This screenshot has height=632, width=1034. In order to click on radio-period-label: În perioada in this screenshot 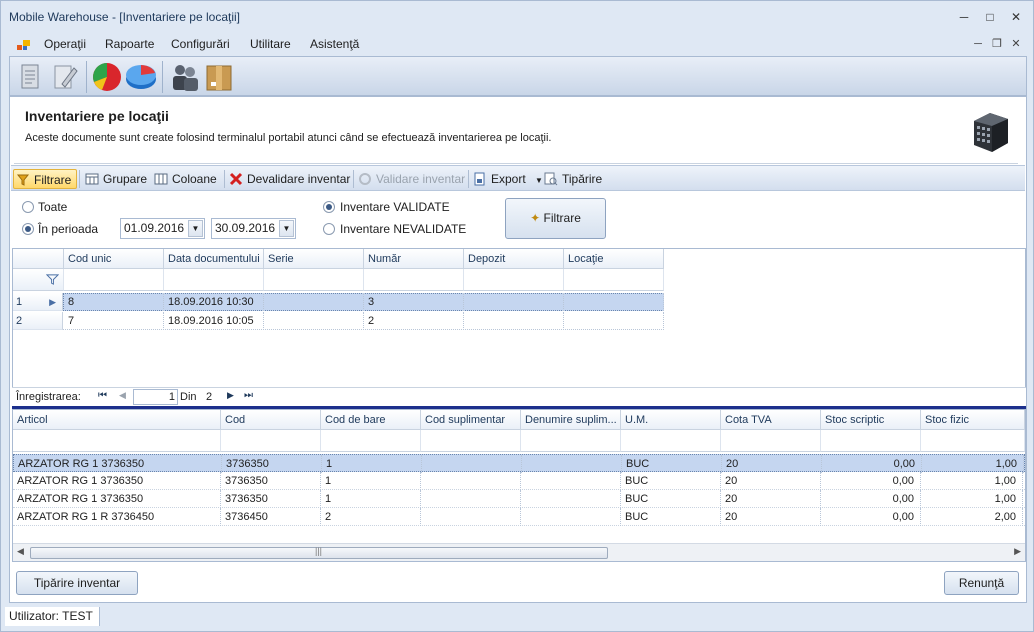, I will do `click(68, 229)`.